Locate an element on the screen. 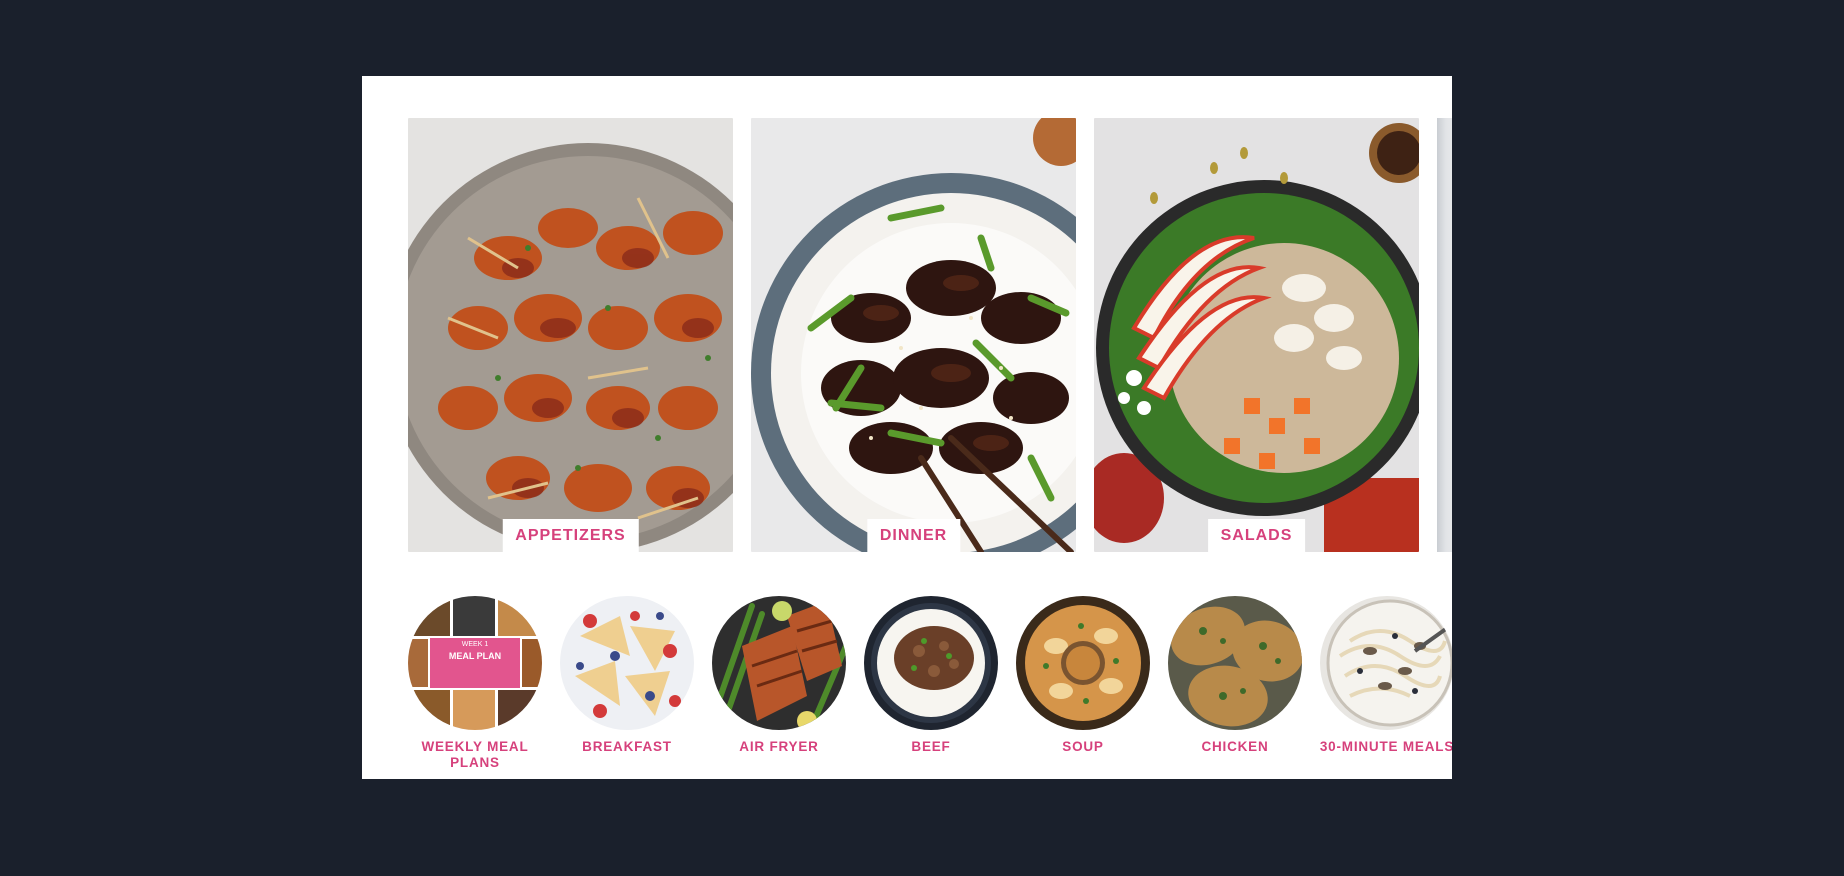 The width and height of the screenshot is (1844, 876). category-card-appetizers: APPETIZERS is located at coordinates (570, 335).